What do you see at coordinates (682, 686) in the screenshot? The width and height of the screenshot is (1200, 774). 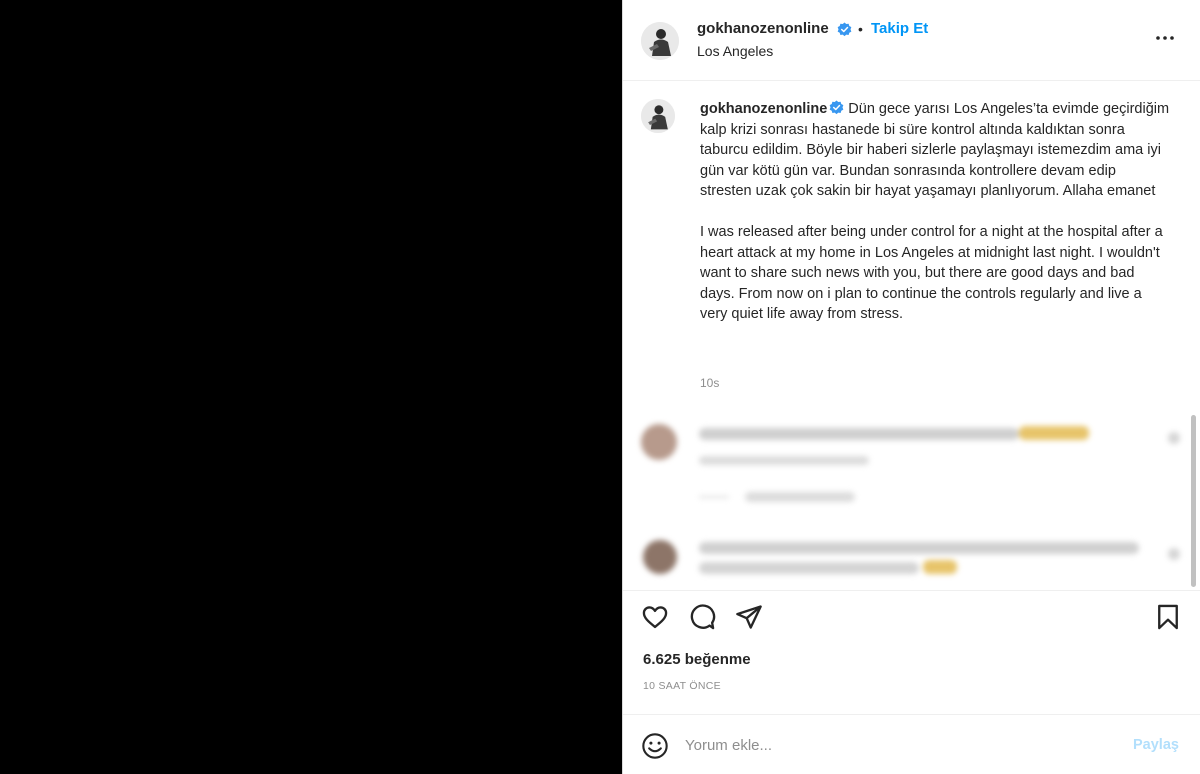 I see `post-timestamp: 10 SAAT ÖNCE` at bounding box center [682, 686].